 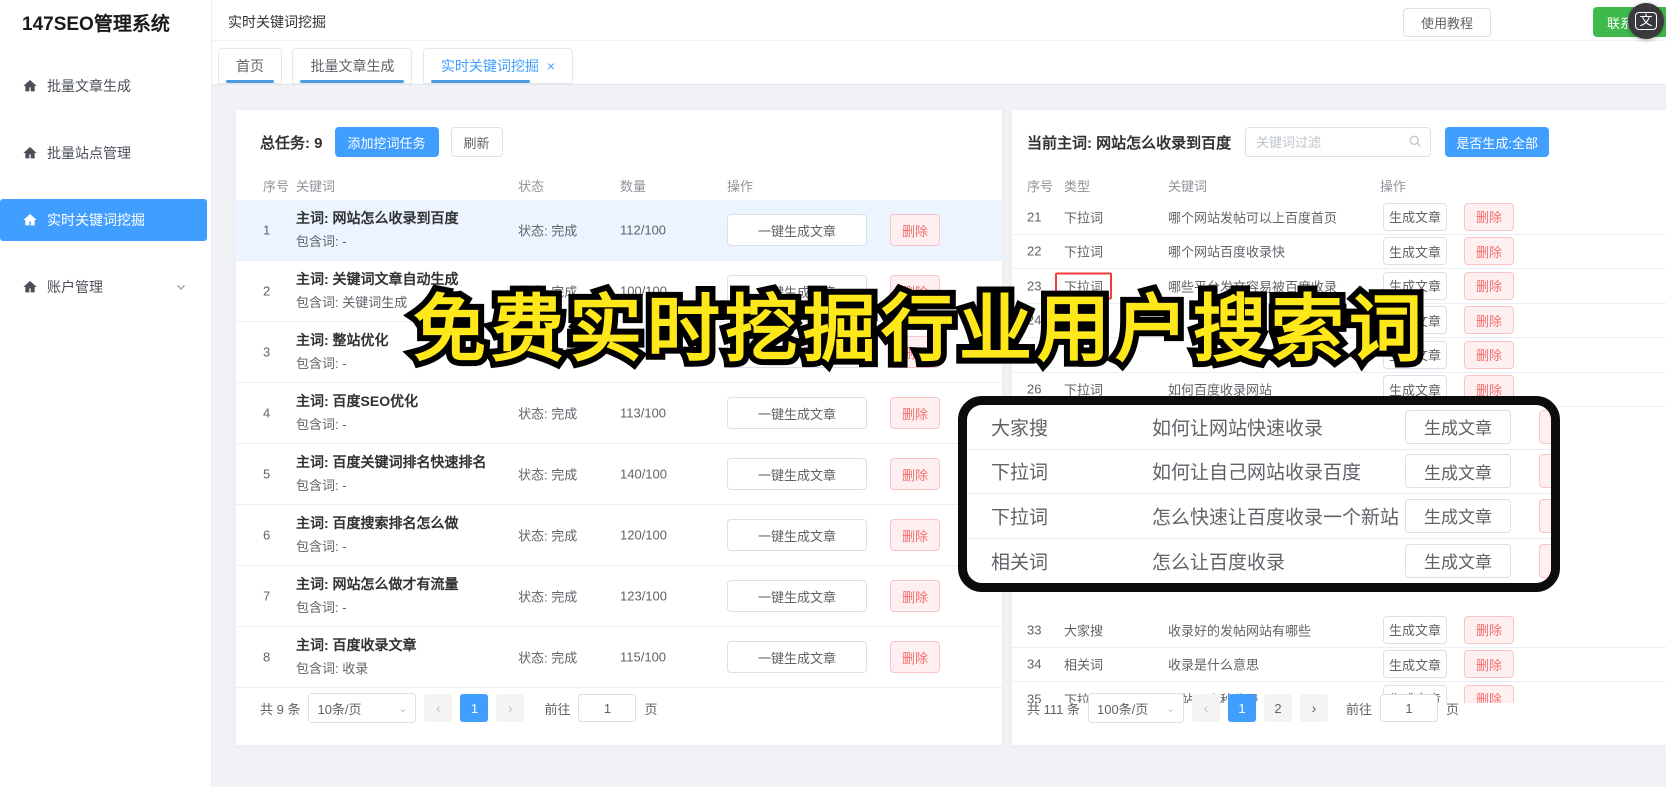 I want to click on tab-article-generate: 批量文章生成, so click(x=352, y=66).